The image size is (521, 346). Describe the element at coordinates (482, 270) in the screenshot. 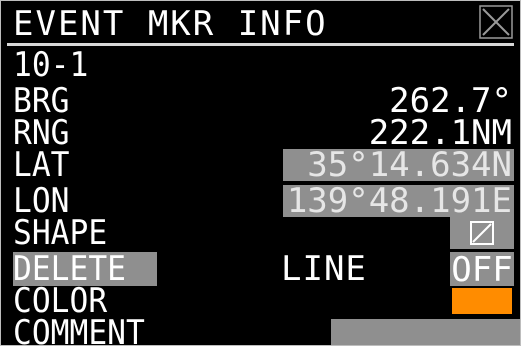

I see `delete-toggle-off: OFF` at that location.